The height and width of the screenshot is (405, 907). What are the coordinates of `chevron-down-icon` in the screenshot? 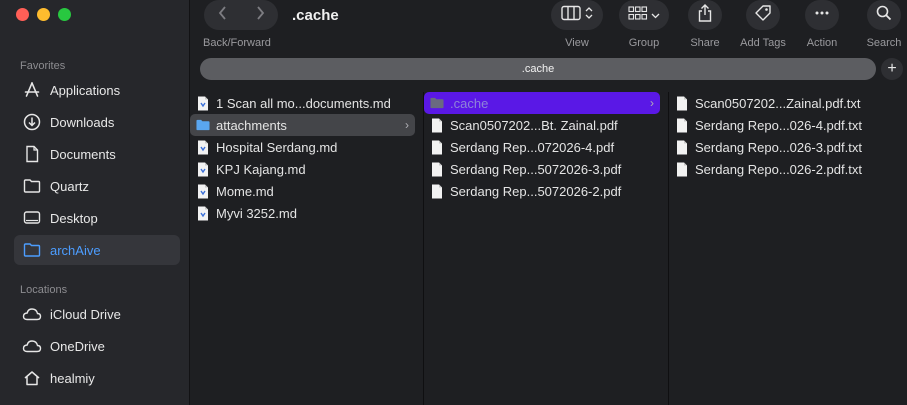 It's located at (655, 15).